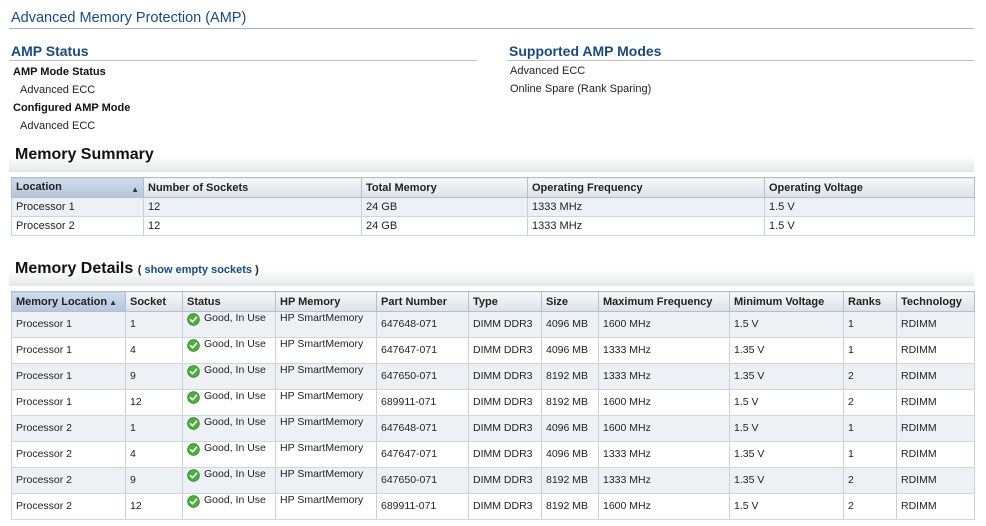 This screenshot has height=526, width=986. Describe the element at coordinates (786, 376) in the screenshot. I see `cell-minimum-voltage: 1.35 V` at that location.